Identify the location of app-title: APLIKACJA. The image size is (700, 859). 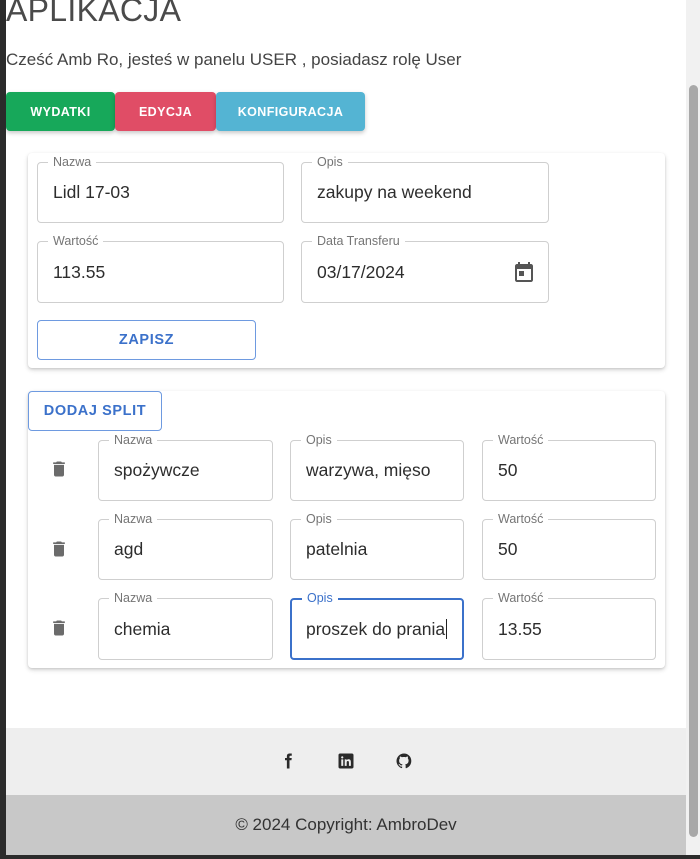
(94, 14).